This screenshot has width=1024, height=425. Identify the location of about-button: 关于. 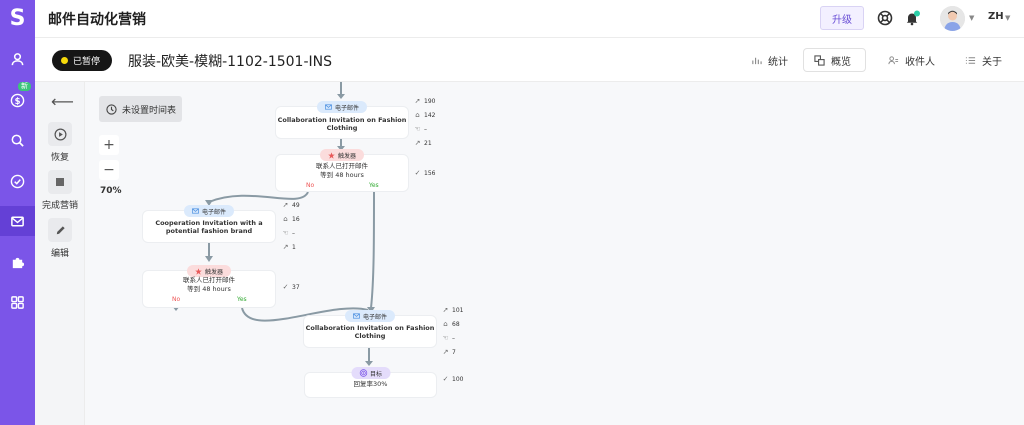
(983, 60).